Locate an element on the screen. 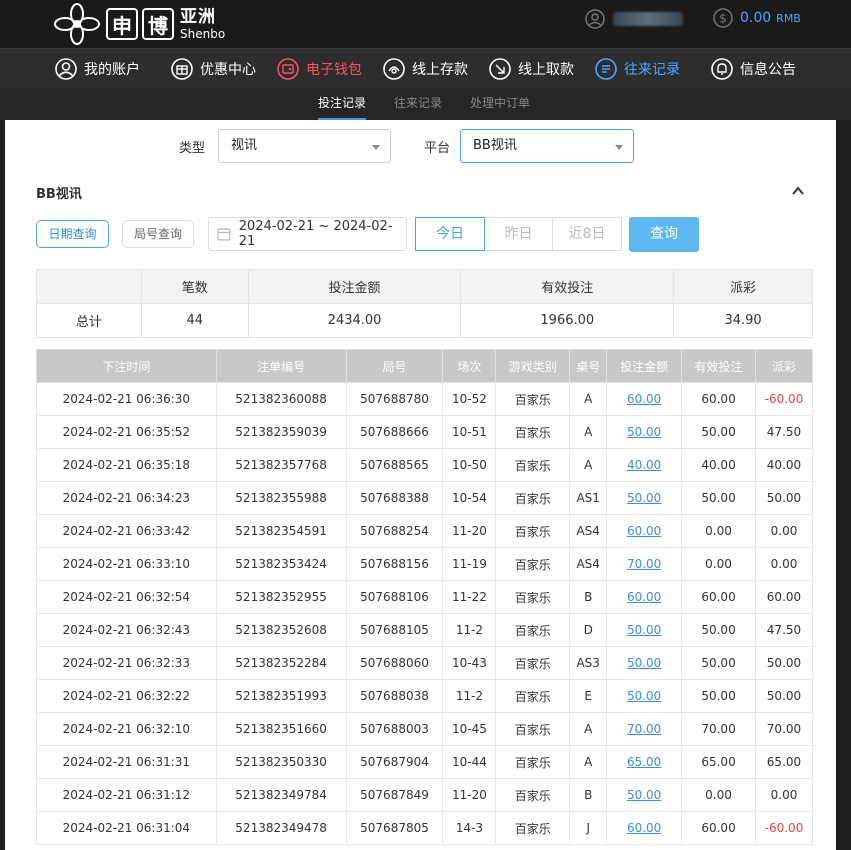 The height and width of the screenshot is (850, 851). nav-deposit: 线上存款 is located at coordinates (425, 69).